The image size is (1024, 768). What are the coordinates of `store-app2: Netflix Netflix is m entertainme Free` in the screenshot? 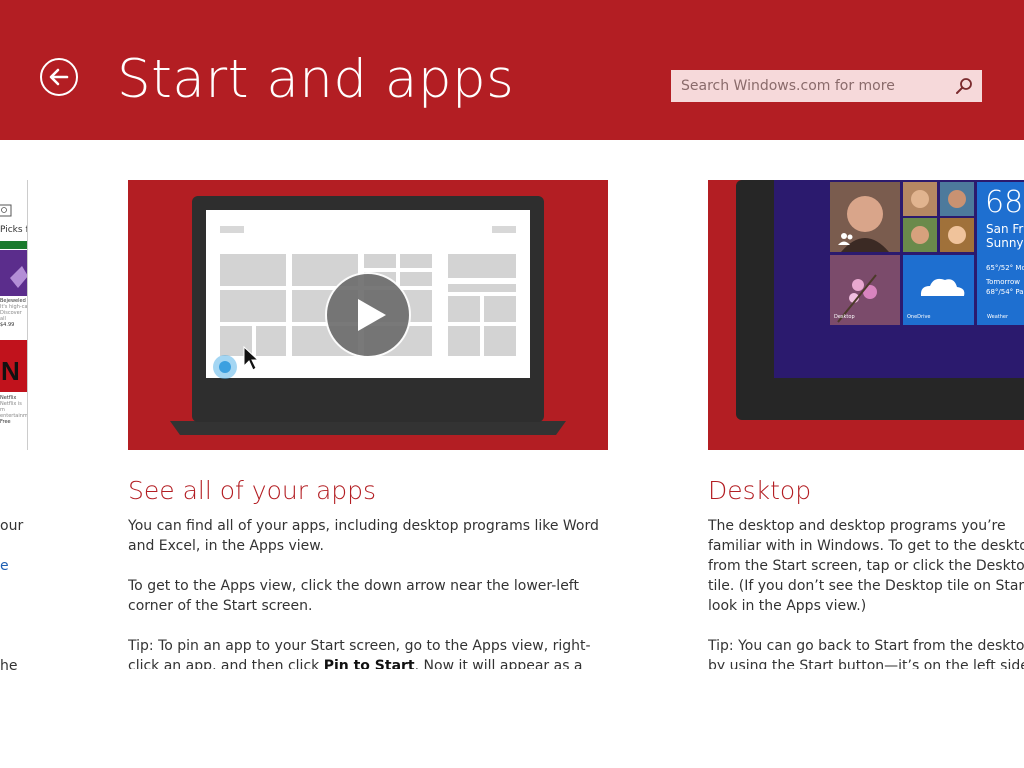 It's located at (14, 410).